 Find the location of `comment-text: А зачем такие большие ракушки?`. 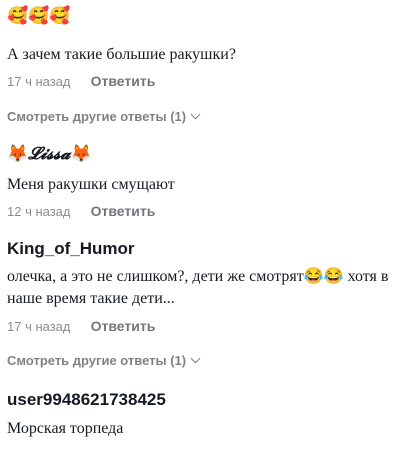

comment-text: А зачем такие большие ракушки? is located at coordinates (121, 54).